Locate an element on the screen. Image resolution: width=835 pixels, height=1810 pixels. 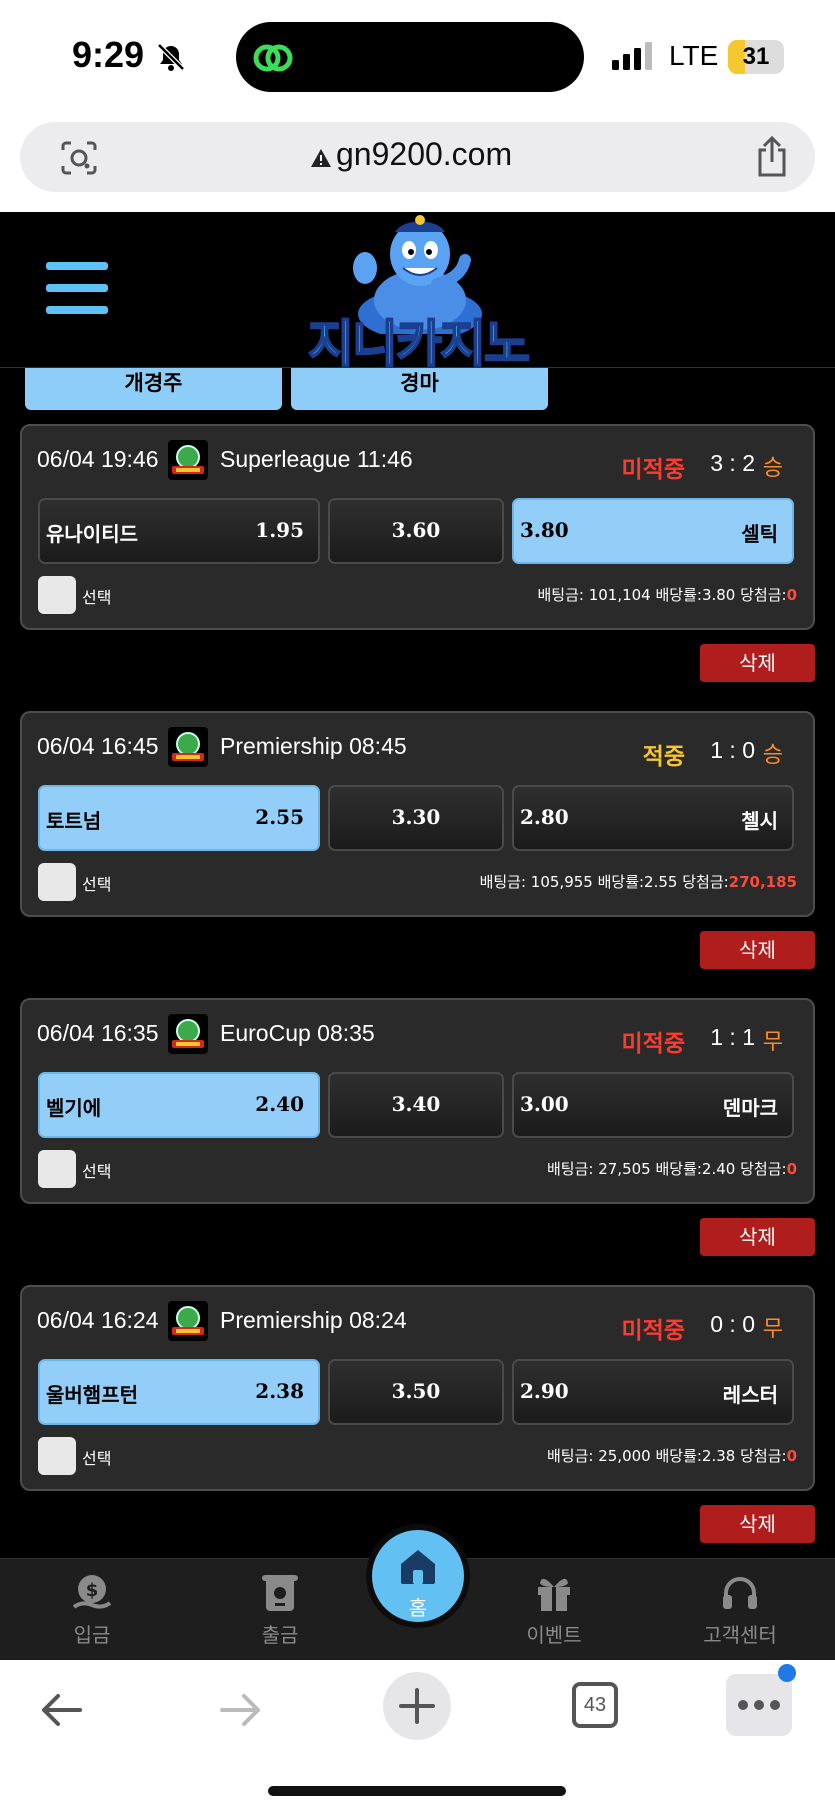
away-odds-value: 2.80 is located at coordinates (544, 817).